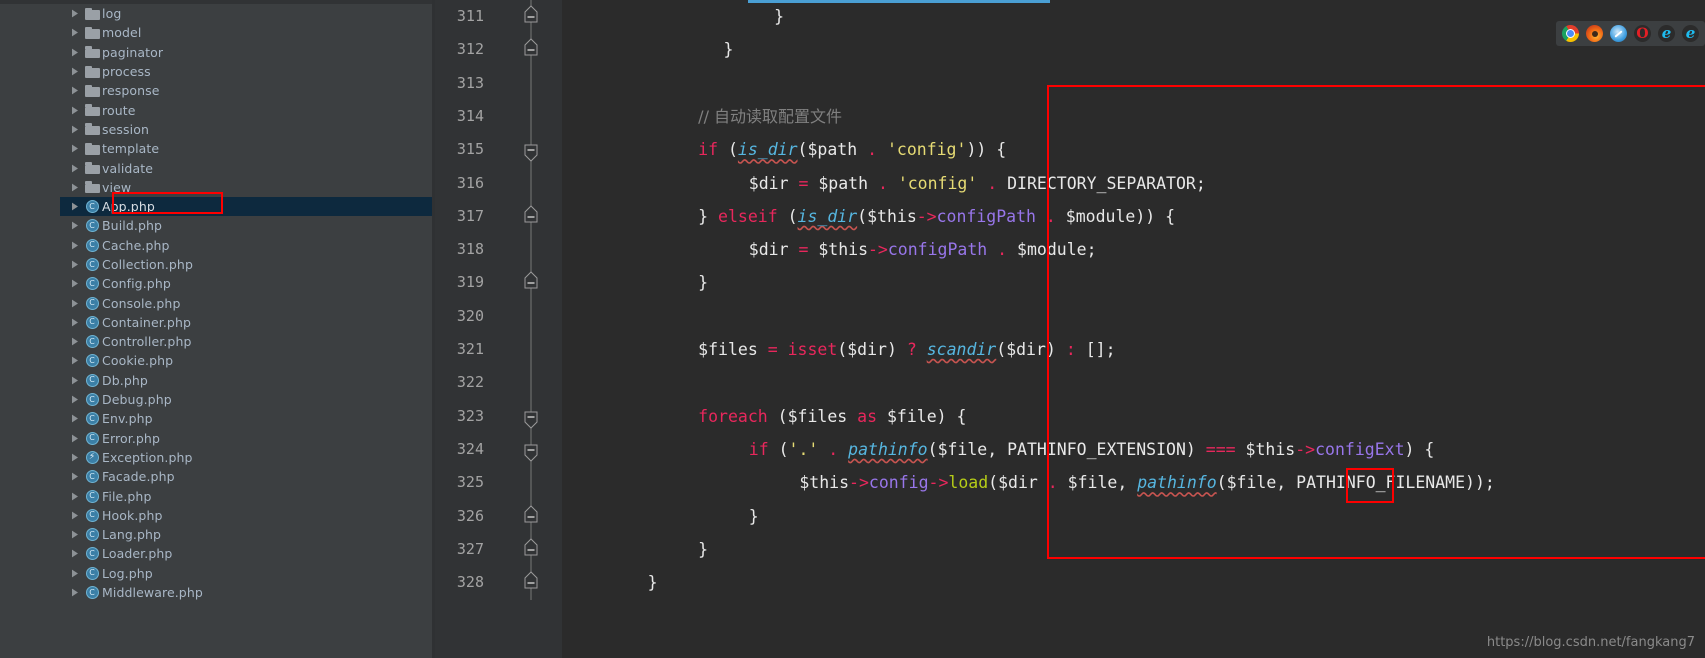  What do you see at coordinates (247, 187) in the screenshot?
I see `tree-item-view: view` at bounding box center [247, 187].